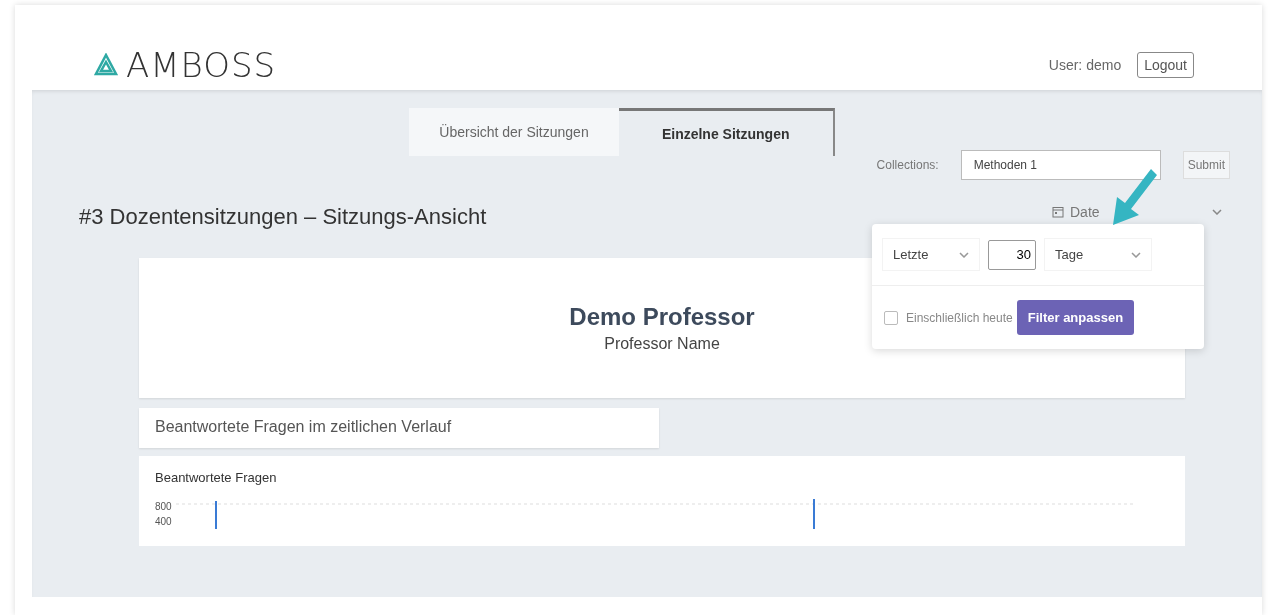  What do you see at coordinates (931, 254) in the screenshot?
I see `period-dropdown: Letzte` at bounding box center [931, 254].